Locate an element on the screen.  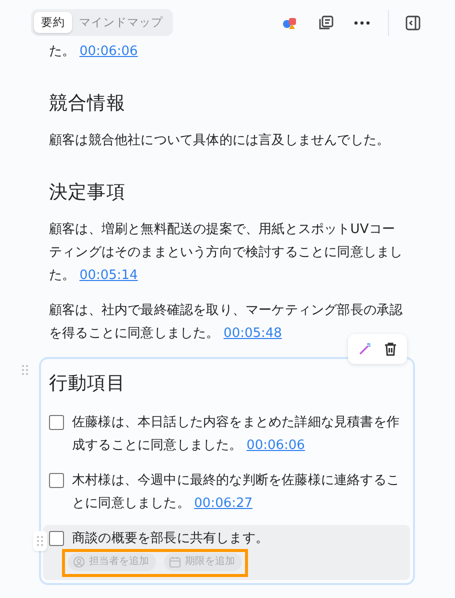
paragraph-text: 顧客は競合他社について具体的には言及しませんでした。 is located at coordinates (220, 141).